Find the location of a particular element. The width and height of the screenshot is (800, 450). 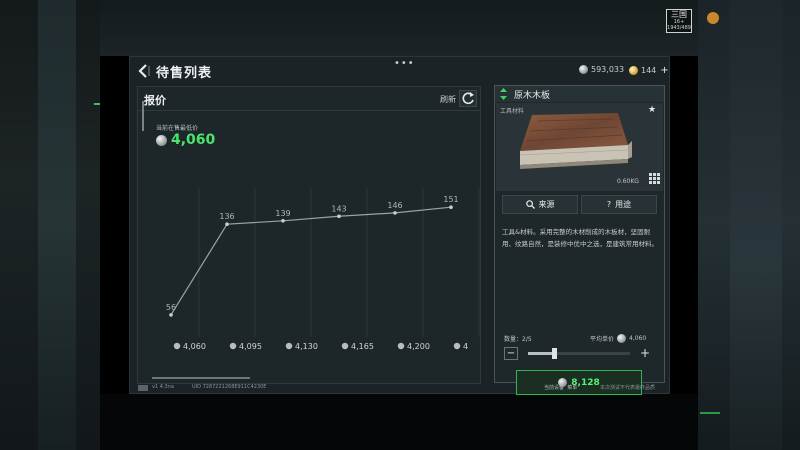

page-title: 待售列表 is located at coordinates (184, 73).